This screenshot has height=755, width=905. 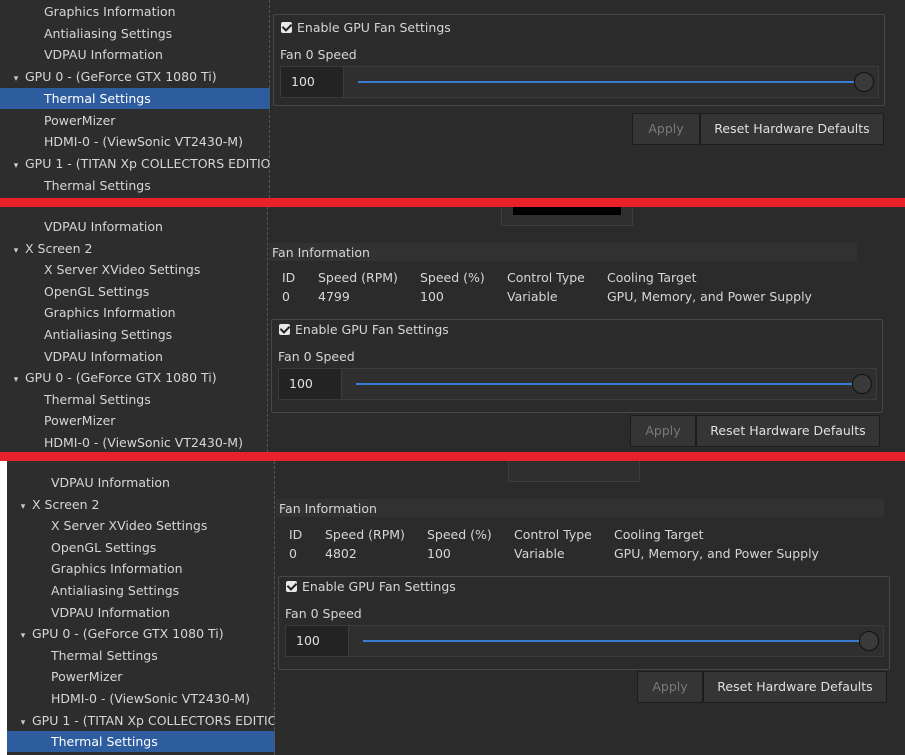 What do you see at coordinates (709, 296) in the screenshot?
I see `cell-cooling-target: GPU, Memory, and Power Supply` at bounding box center [709, 296].